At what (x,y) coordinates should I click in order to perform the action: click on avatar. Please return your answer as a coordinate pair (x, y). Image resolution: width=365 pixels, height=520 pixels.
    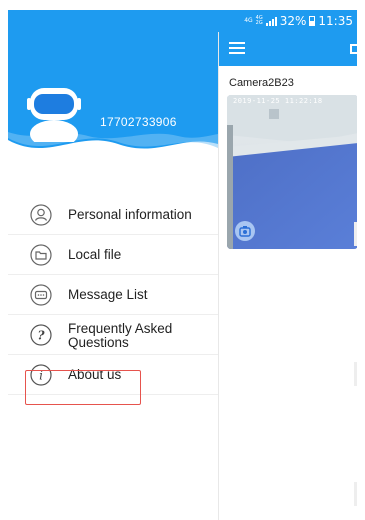
    Looking at the image, I should click on (54, 113).